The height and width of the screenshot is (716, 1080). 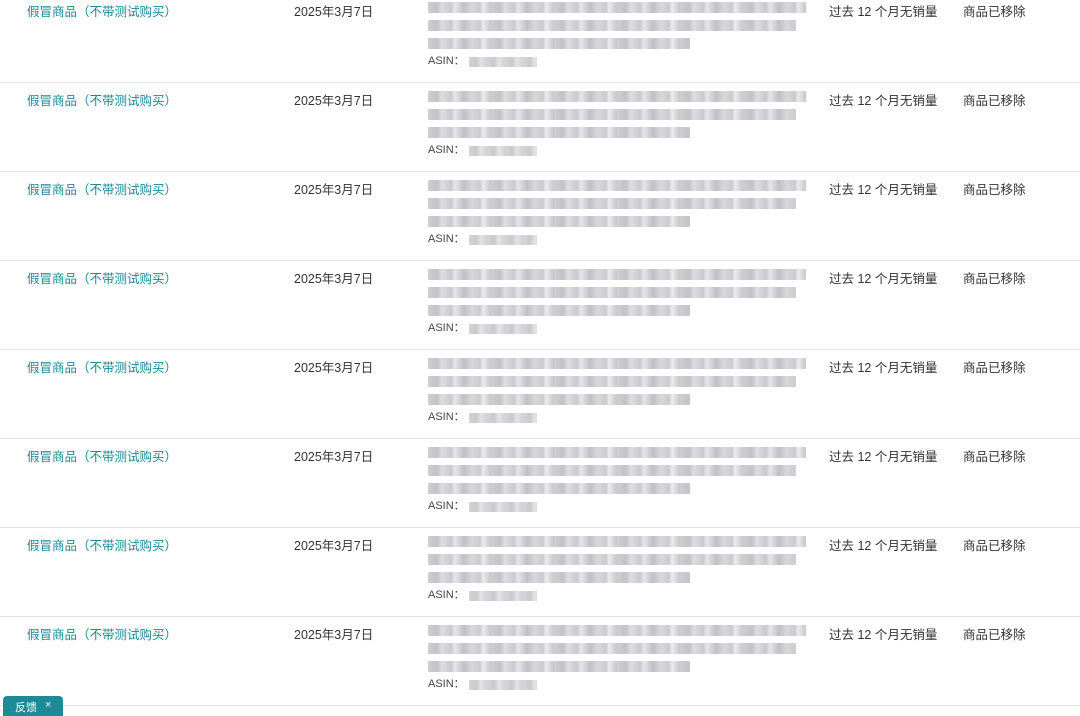 I want to click on close-icon: ×, so click(x=48, y=705).